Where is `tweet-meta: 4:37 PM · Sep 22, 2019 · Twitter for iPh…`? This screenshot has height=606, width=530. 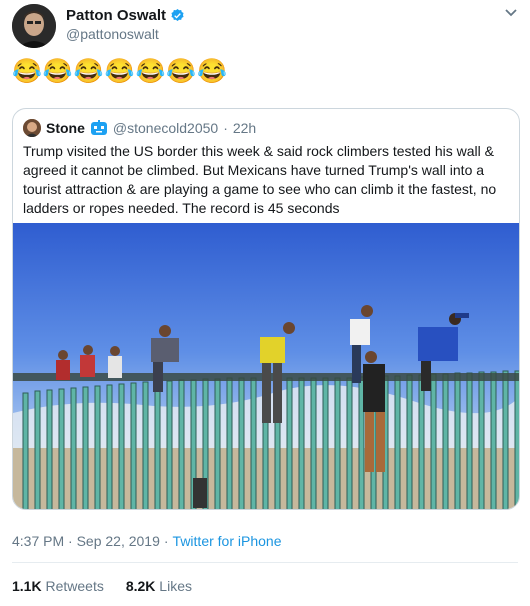
tweet-meta: 4:37 PM · Sep 22, 2019 · Twitter for iPh… is located at coordinates (146, 541).